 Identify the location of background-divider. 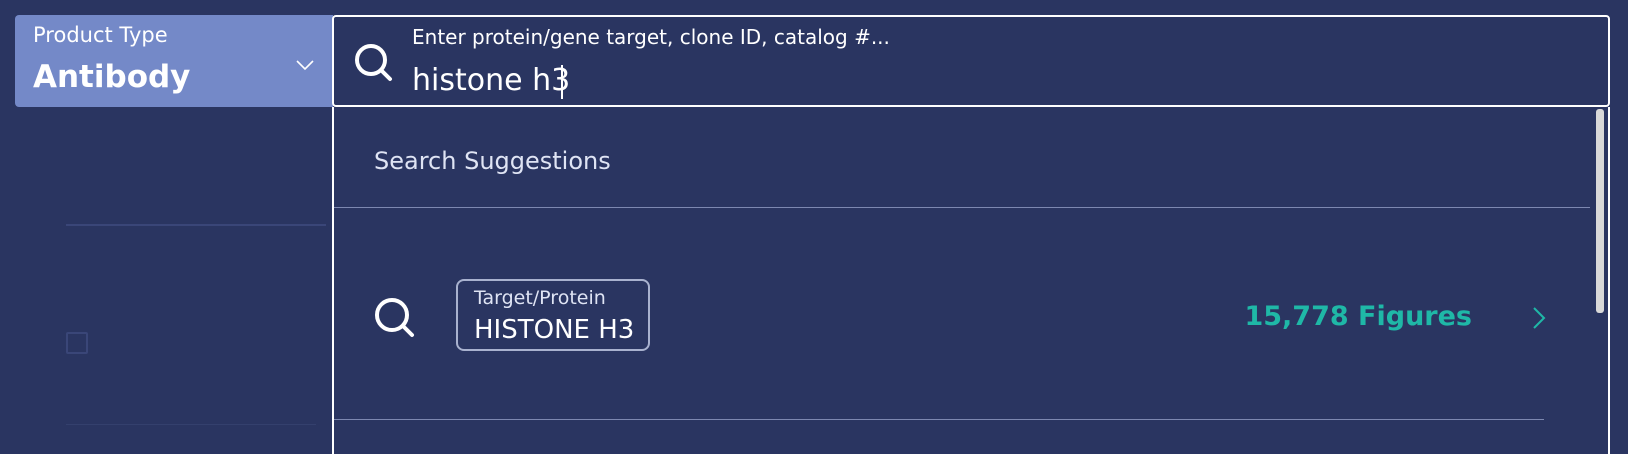
(191, 424).